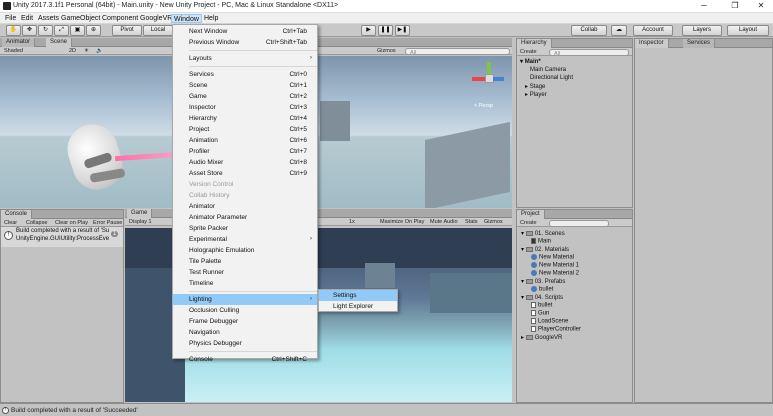 This screenshot has width=773, height=416. Describe the element at coordinates (534, 43) in the screenshot. I see `tab-hierarchy: Hierarchy` at that location.